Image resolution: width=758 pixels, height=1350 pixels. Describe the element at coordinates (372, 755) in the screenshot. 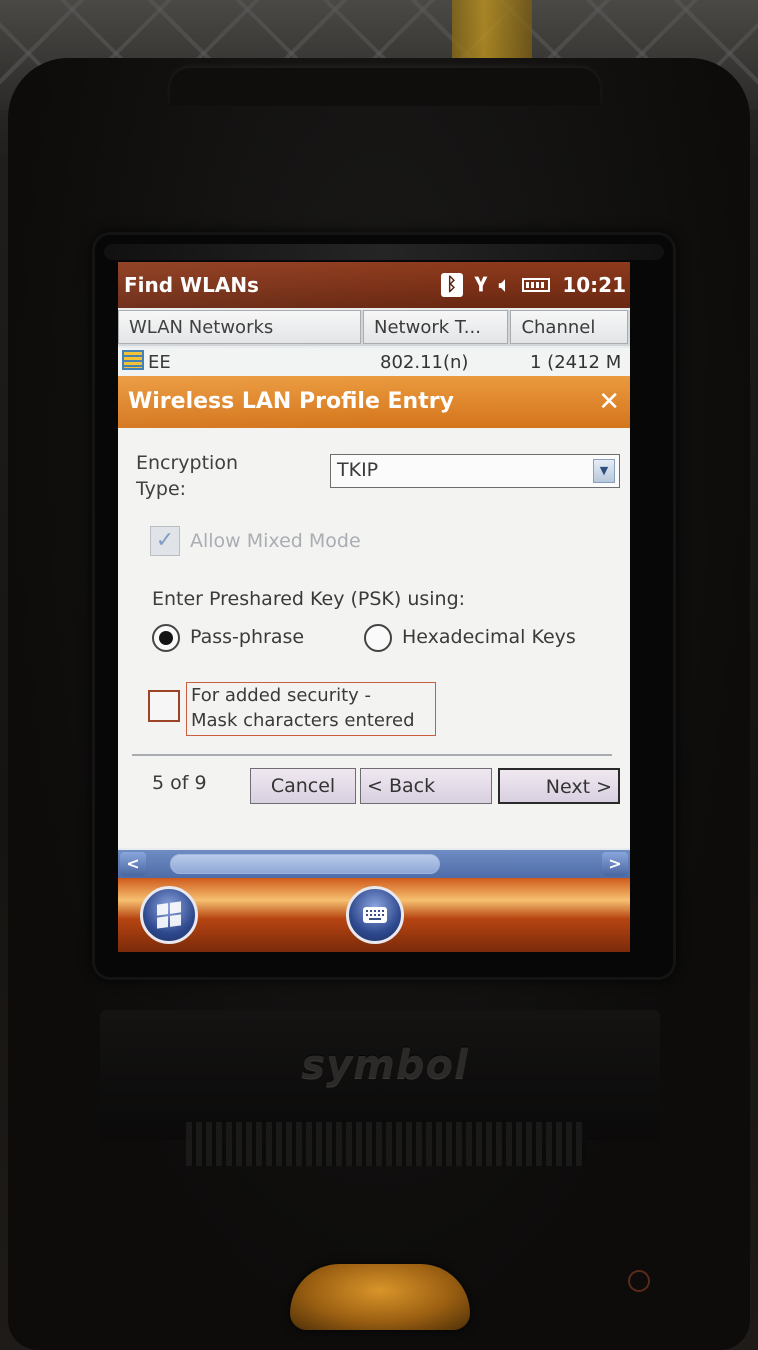

I see `divider` at that location.